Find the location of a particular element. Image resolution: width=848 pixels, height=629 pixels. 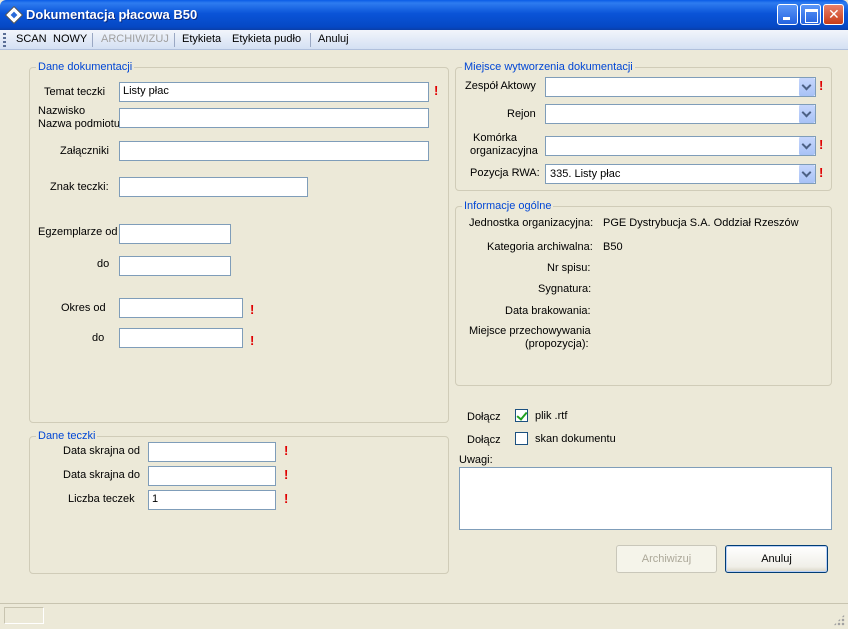

group-legend: Dane dokumentacji is located at coordinates (85, 67).